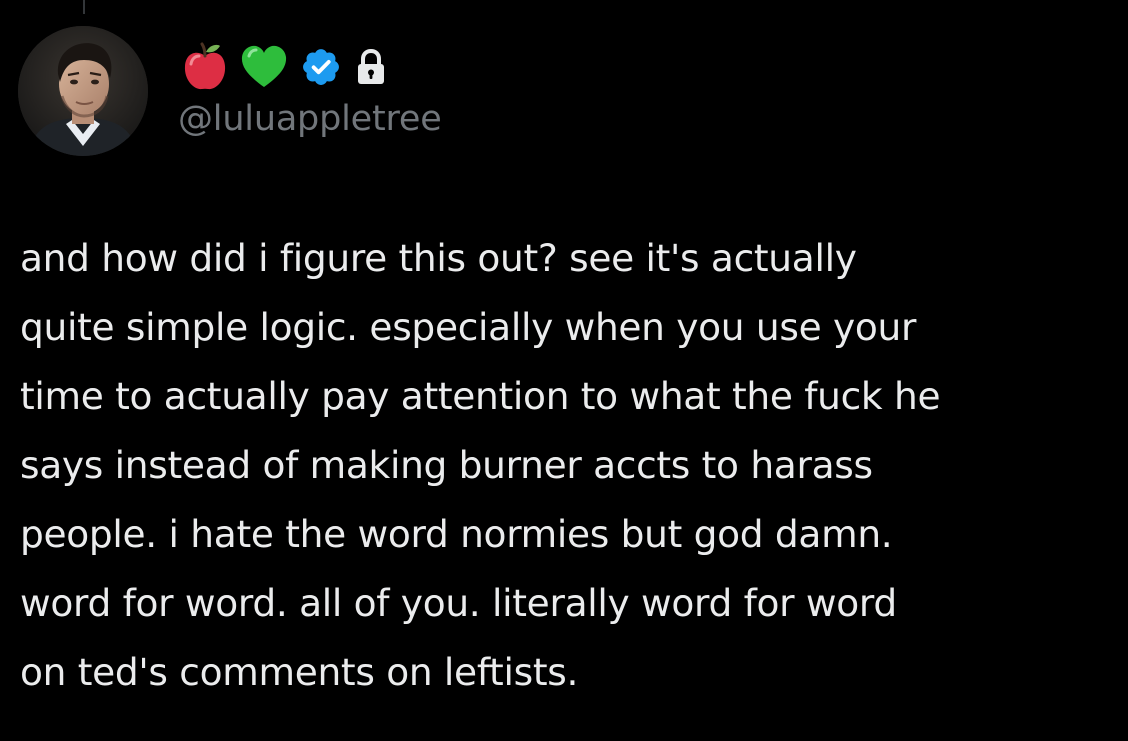  I want to click on display-name-emojis, so click(310, 67).